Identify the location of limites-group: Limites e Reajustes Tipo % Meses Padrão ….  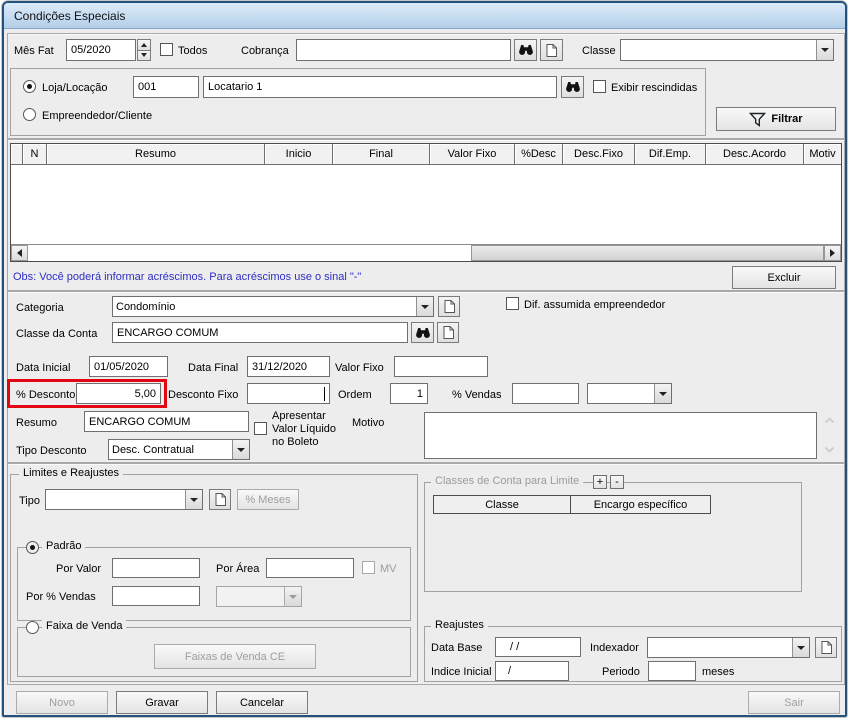
(214, 574).